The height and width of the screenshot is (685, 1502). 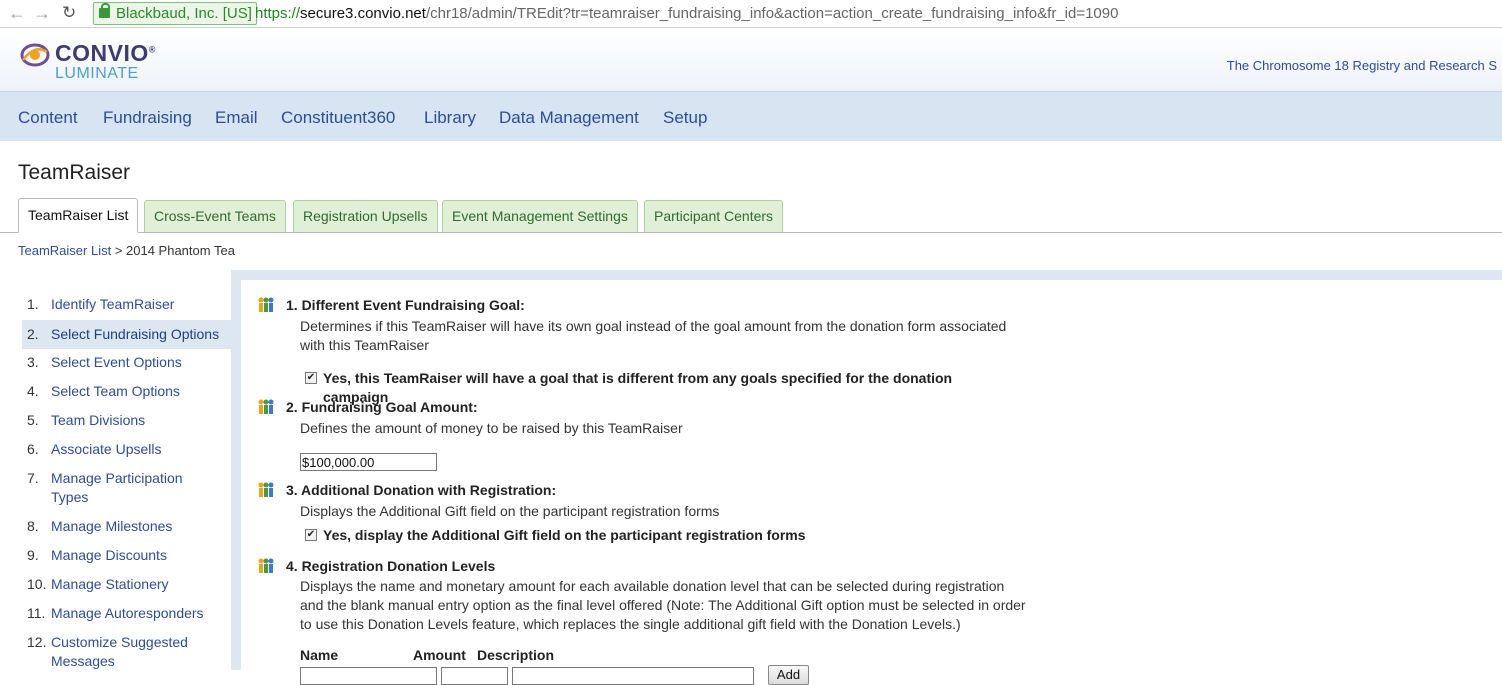 What do you see at coordinates (69, 13) in the screenshot?
I see `reload-icon: ↻` at bounding box center [69, 13].